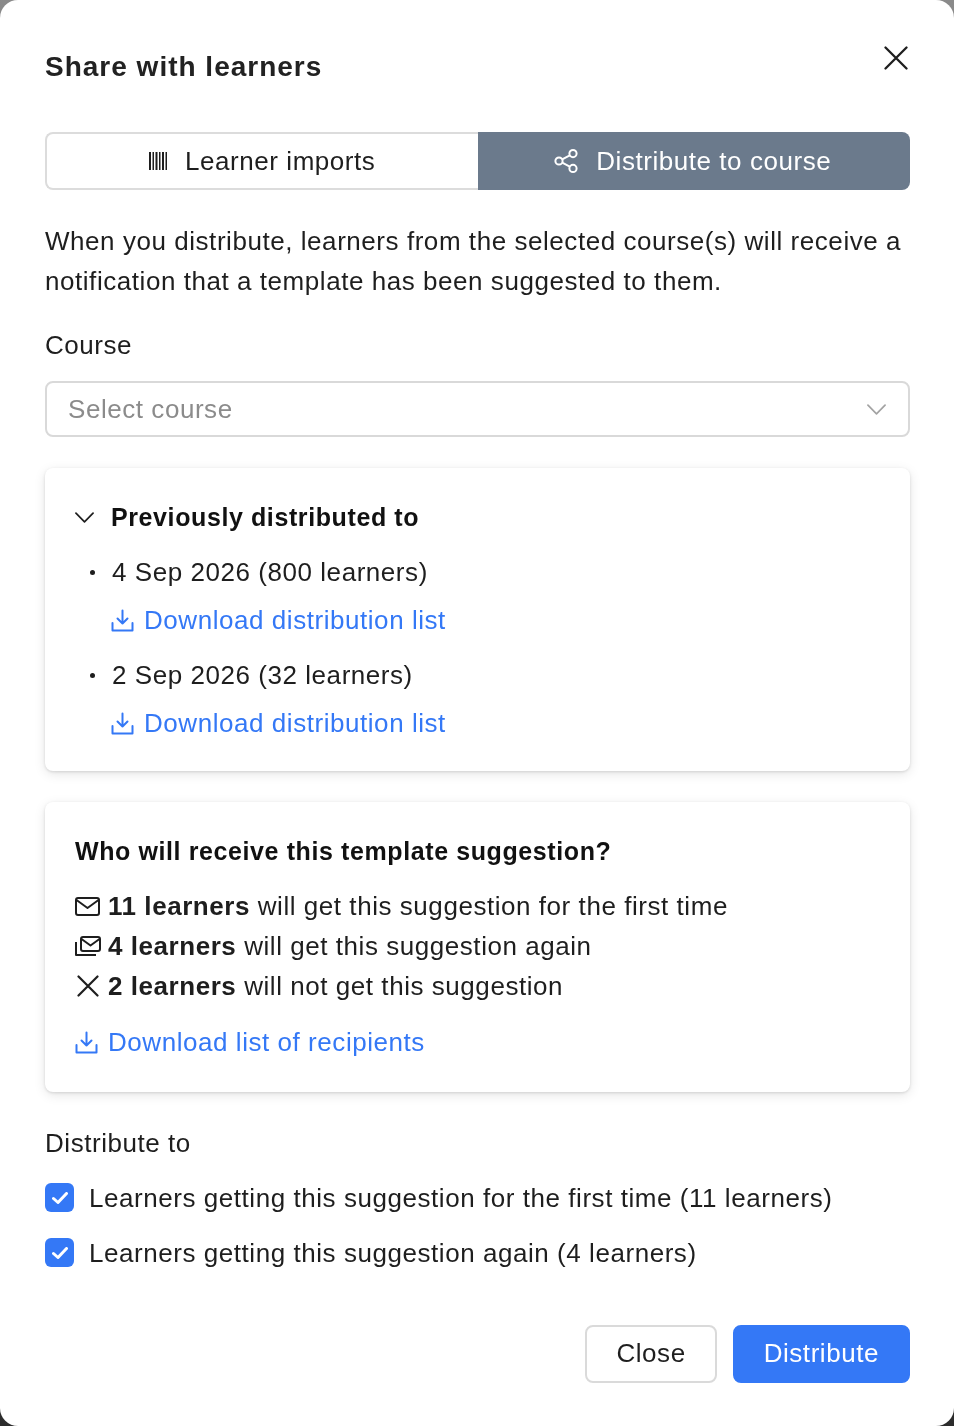  Describe the element at coordinates (118, 1143) in the screenshot. I see `section-label: Distribute to` at that location.